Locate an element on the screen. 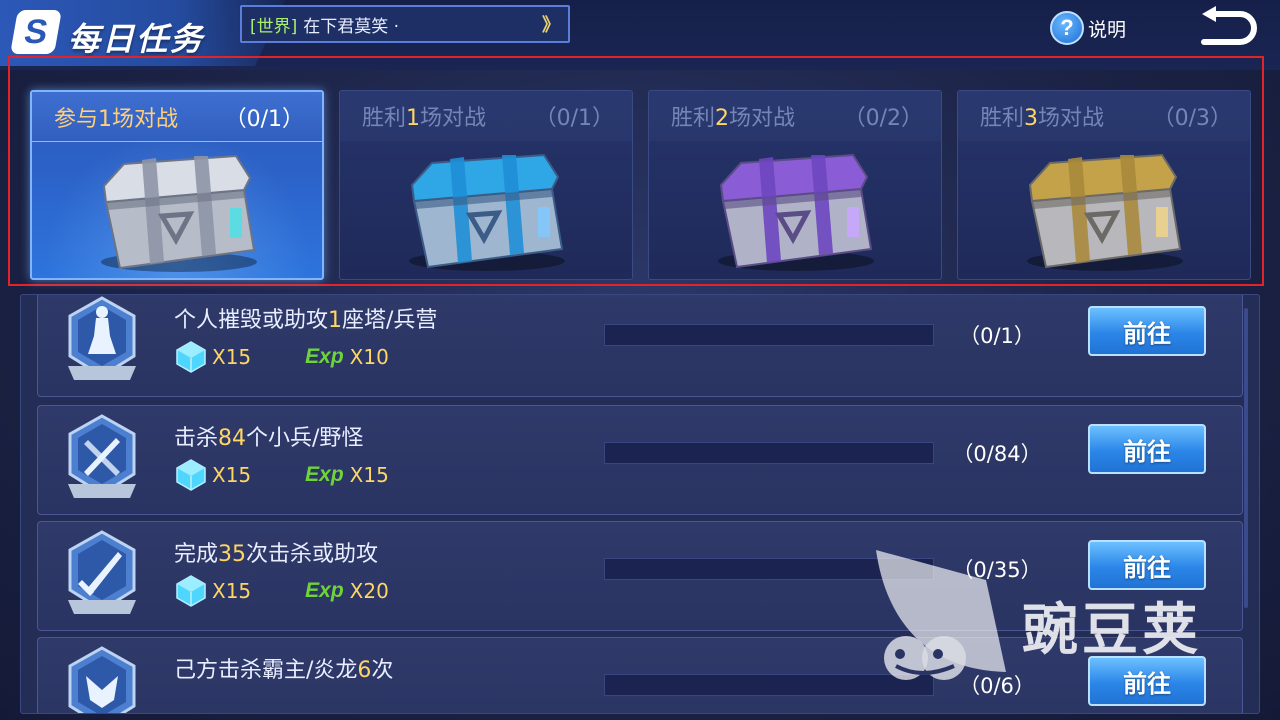 This screenshot has width=1280, height=720. swords-icon is located at coordinates (102, 456).